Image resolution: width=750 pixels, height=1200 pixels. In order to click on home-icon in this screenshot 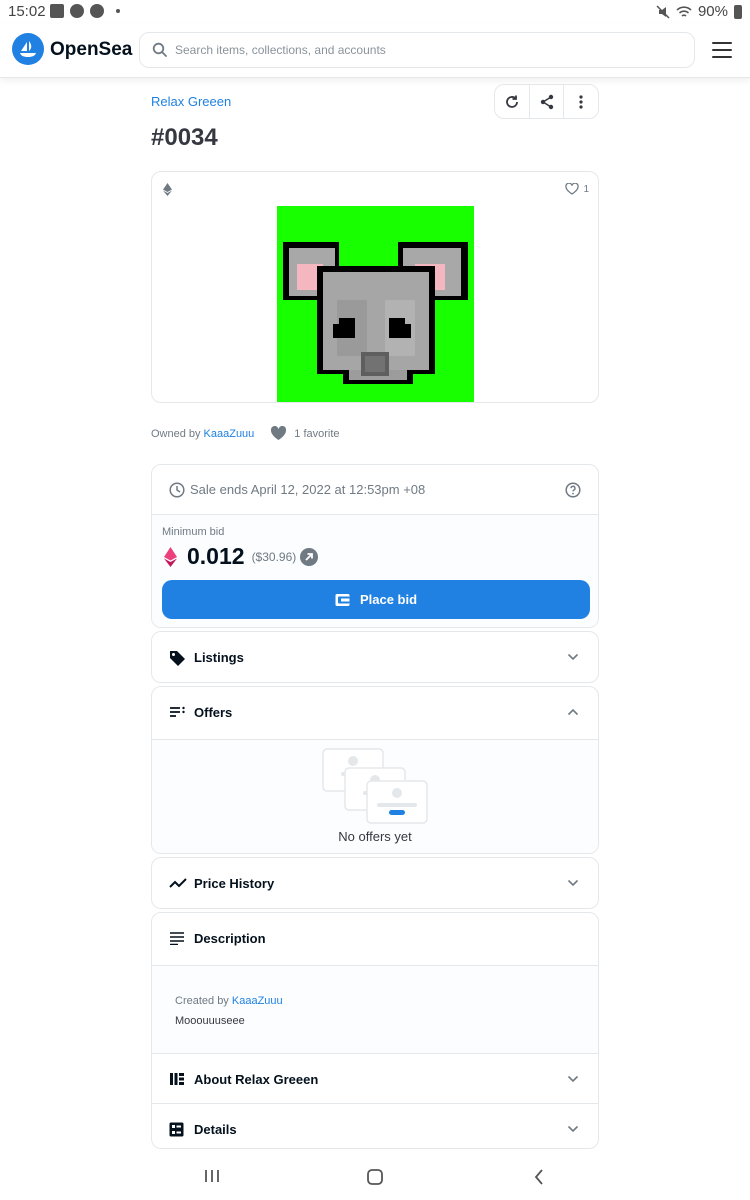, I will do `click(375, 1177)`.